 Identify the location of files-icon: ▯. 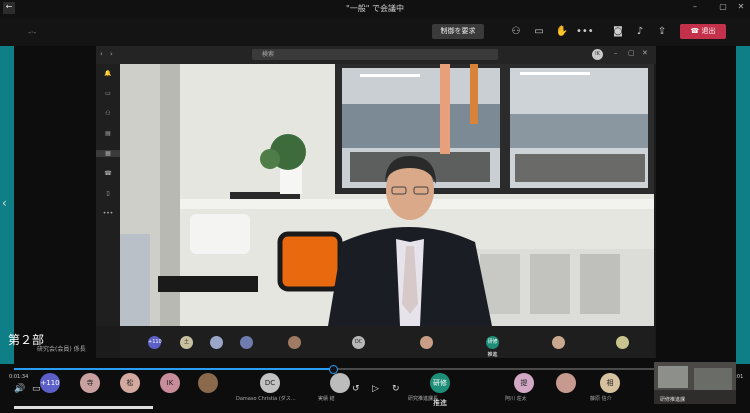
(108, 193).